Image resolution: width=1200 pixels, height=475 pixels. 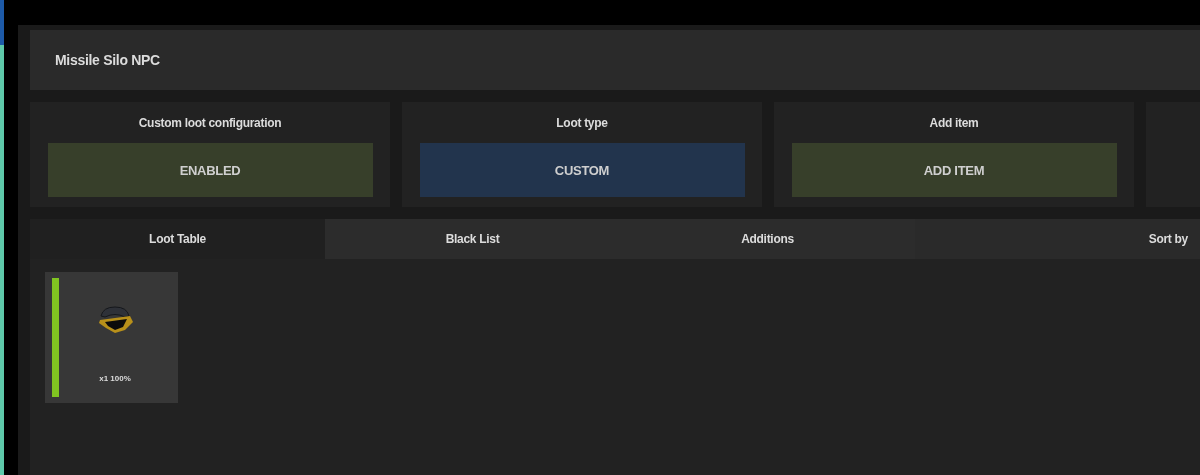 What do you see at coordinates (177, 239) in the screenshot?
I see `tab: Loot Table` at bounding box center [177, 239].